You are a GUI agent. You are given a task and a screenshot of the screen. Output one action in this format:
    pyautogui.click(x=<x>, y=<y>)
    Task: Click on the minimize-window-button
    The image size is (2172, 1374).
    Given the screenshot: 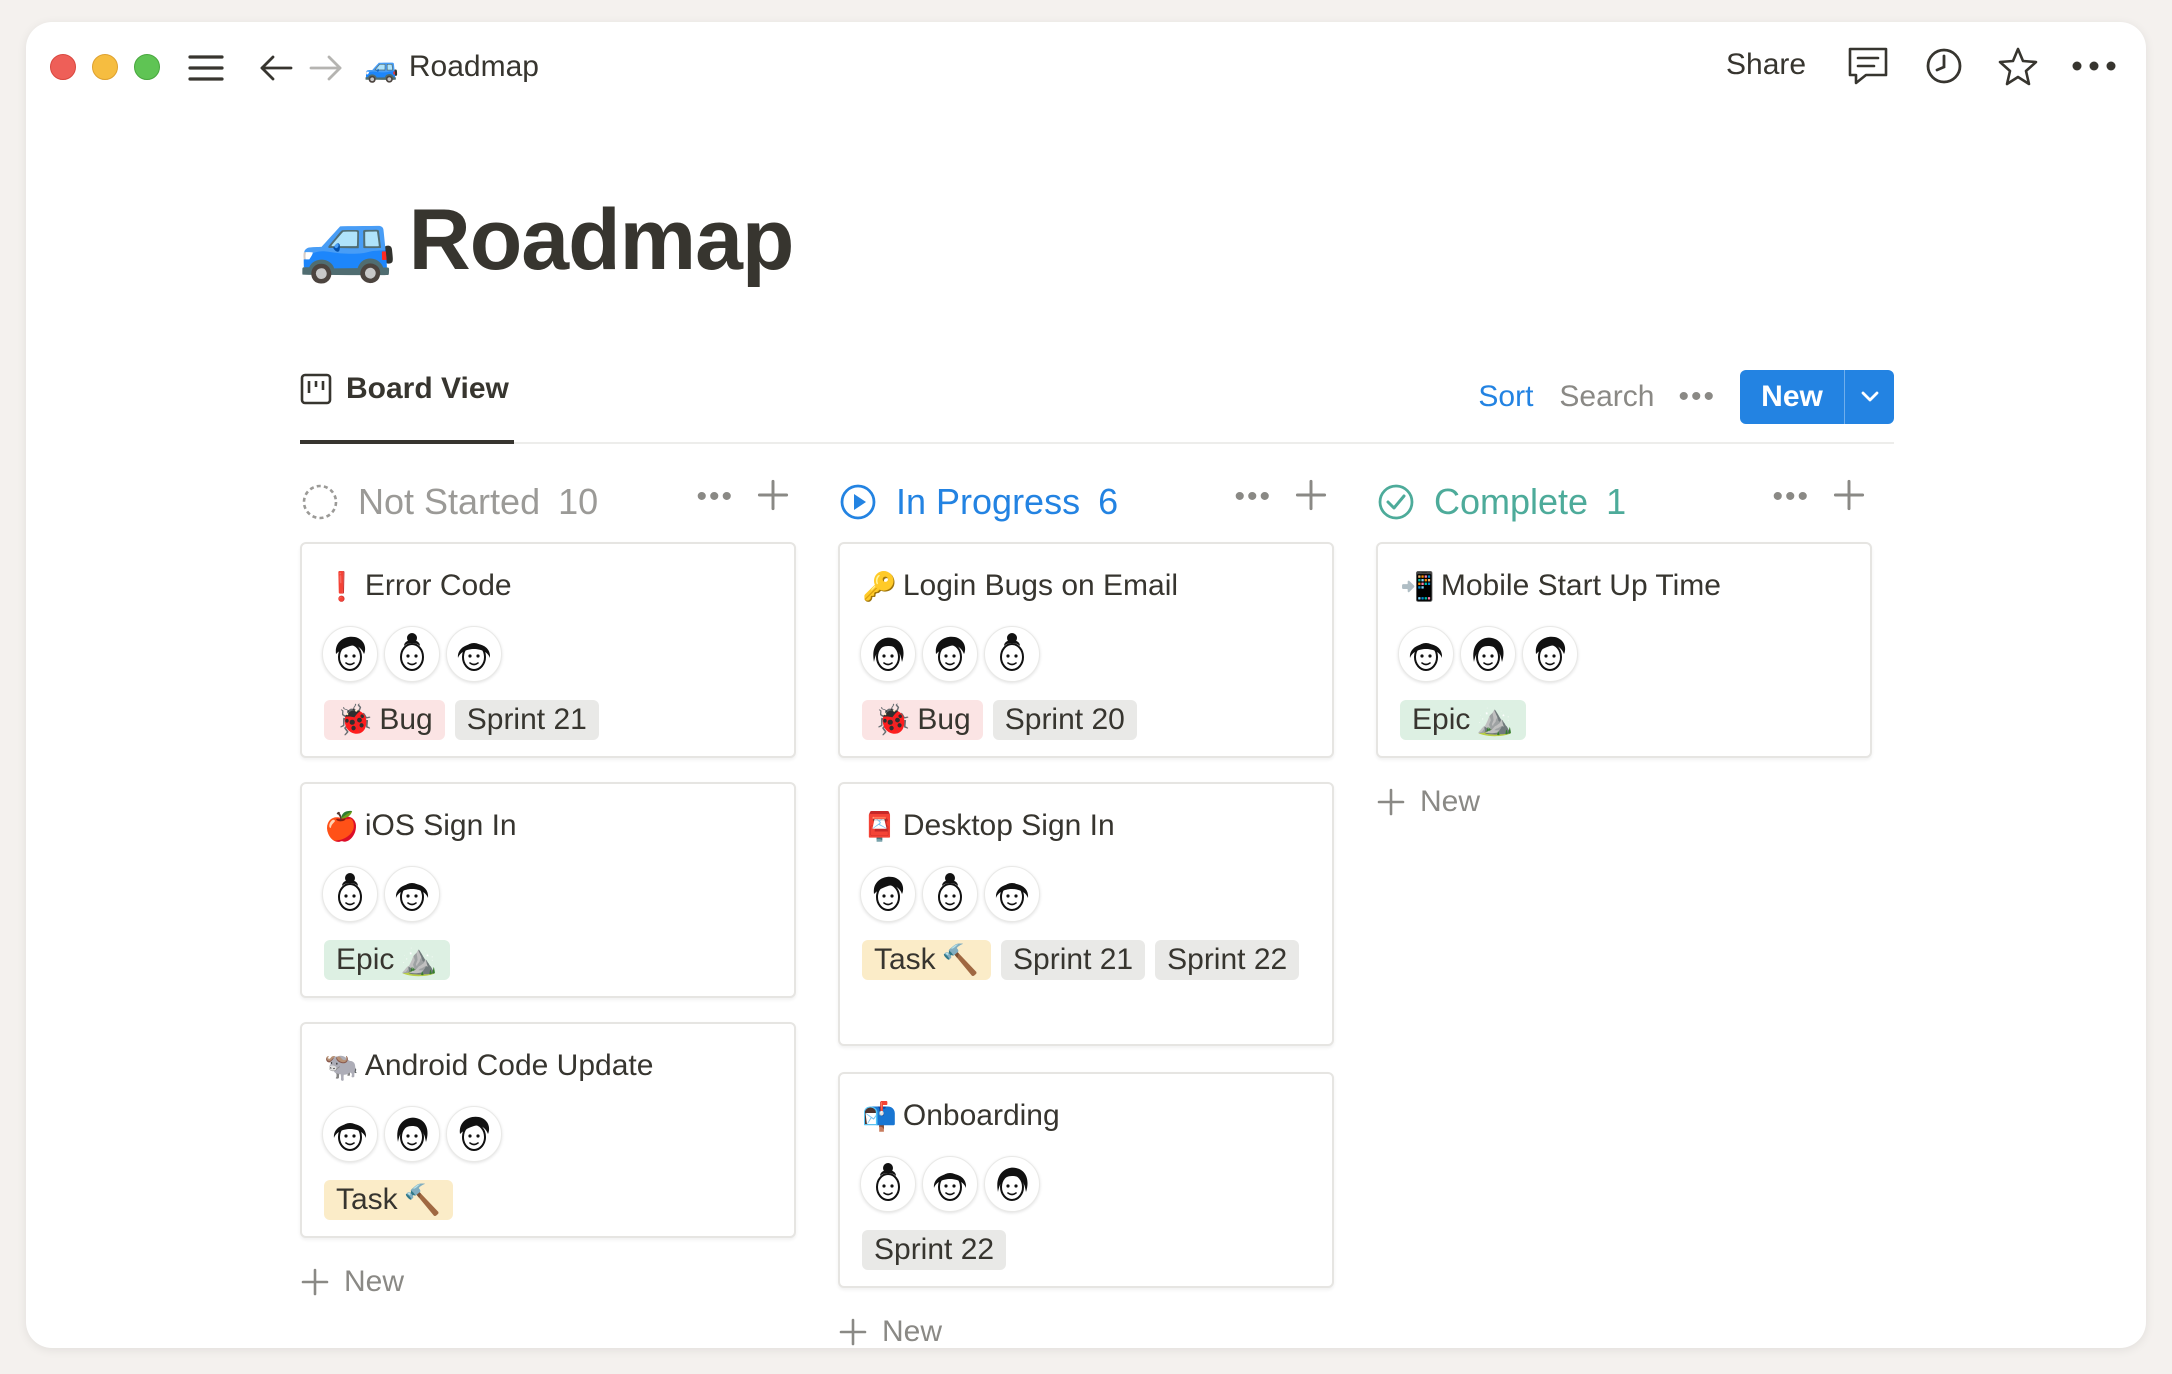 What is the action you would take?
    pyautogui.click(x=105, y=67)
    